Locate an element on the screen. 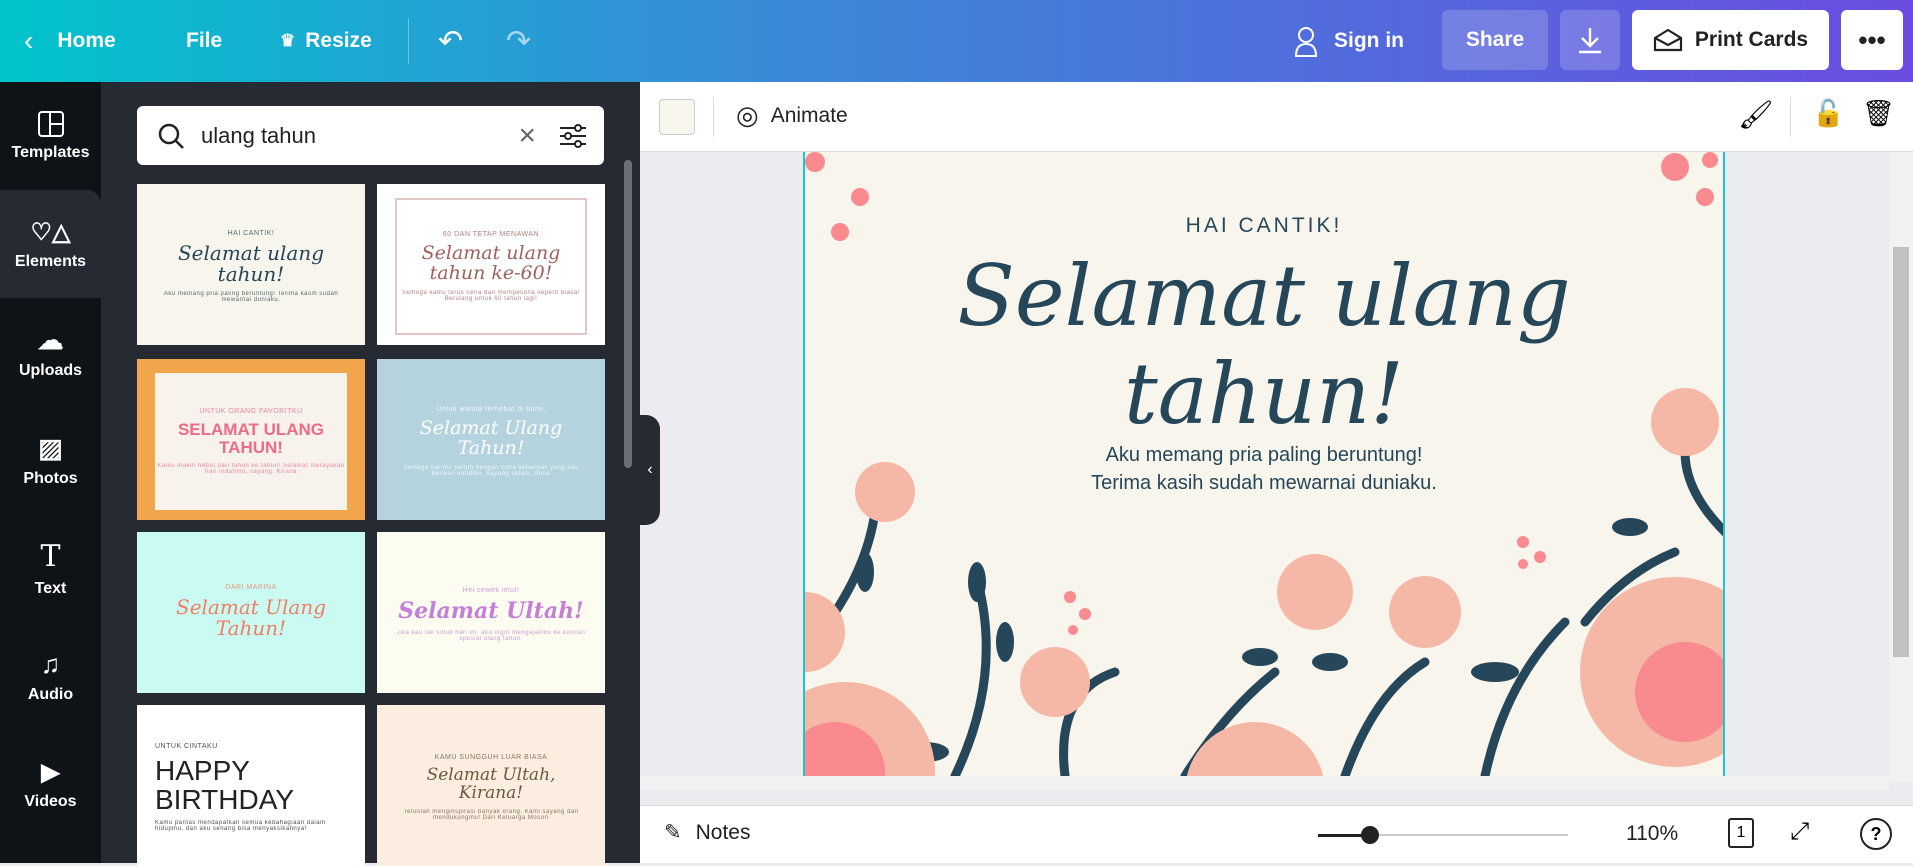 The image size is (1913, 866). redo-icon: ↷ is located at coordinates (518, 41).